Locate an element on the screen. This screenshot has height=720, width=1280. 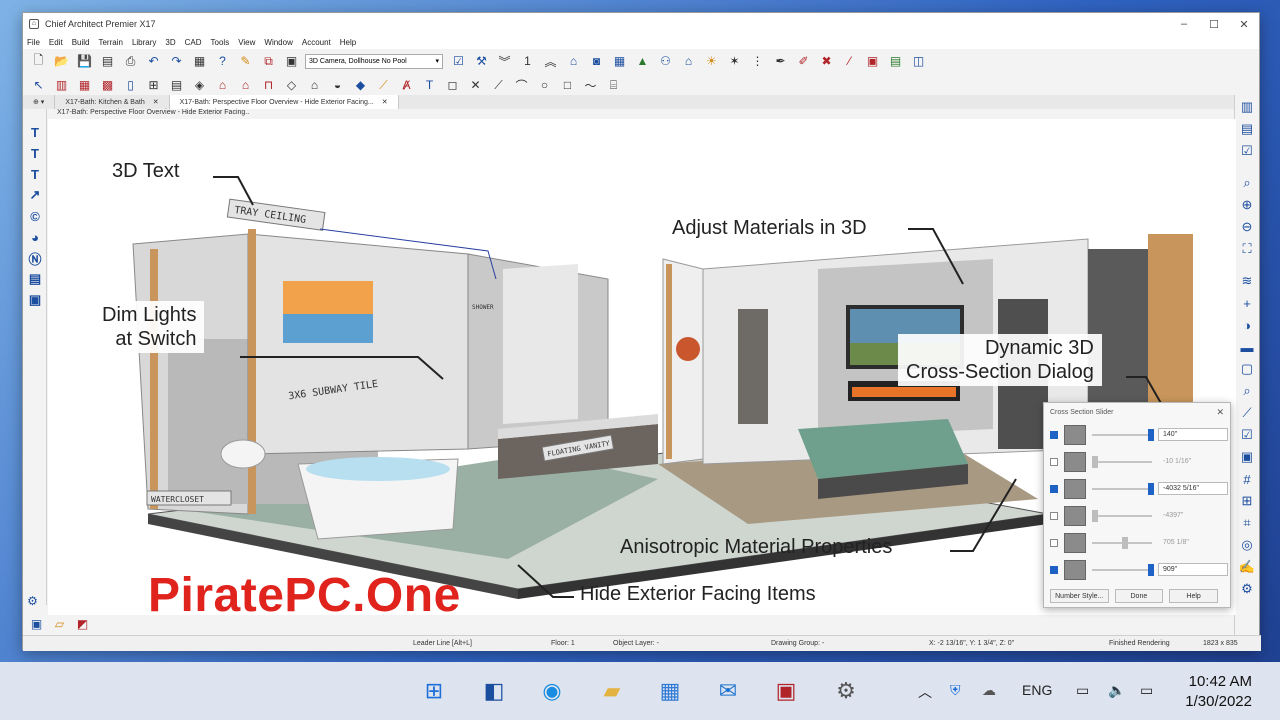
paint-icon: ⁄ is located at coordinates (849, 61).